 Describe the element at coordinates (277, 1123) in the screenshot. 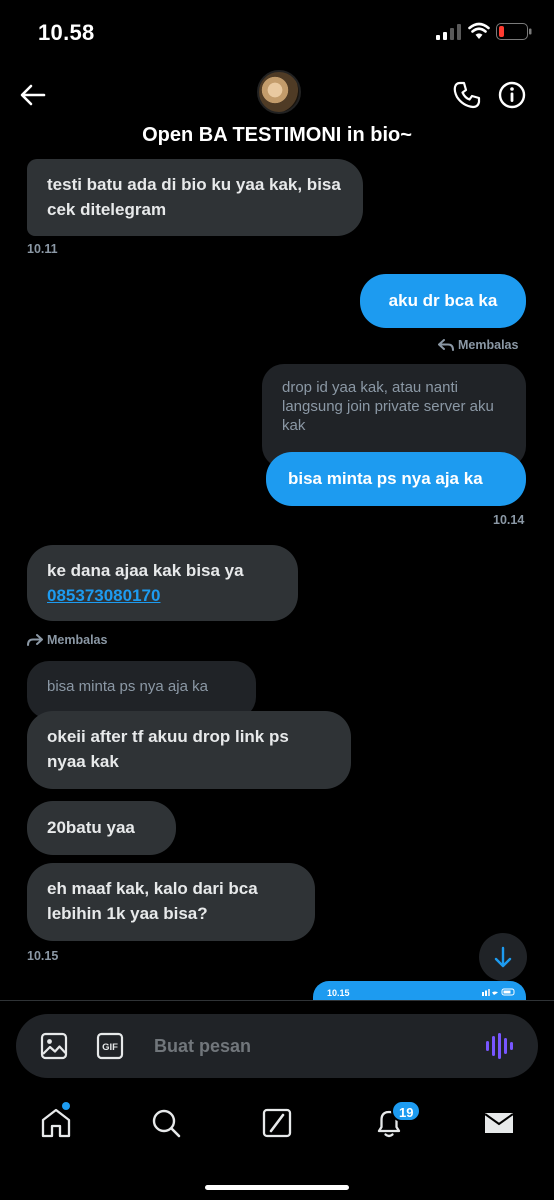

I see `grok-icon` at that location.